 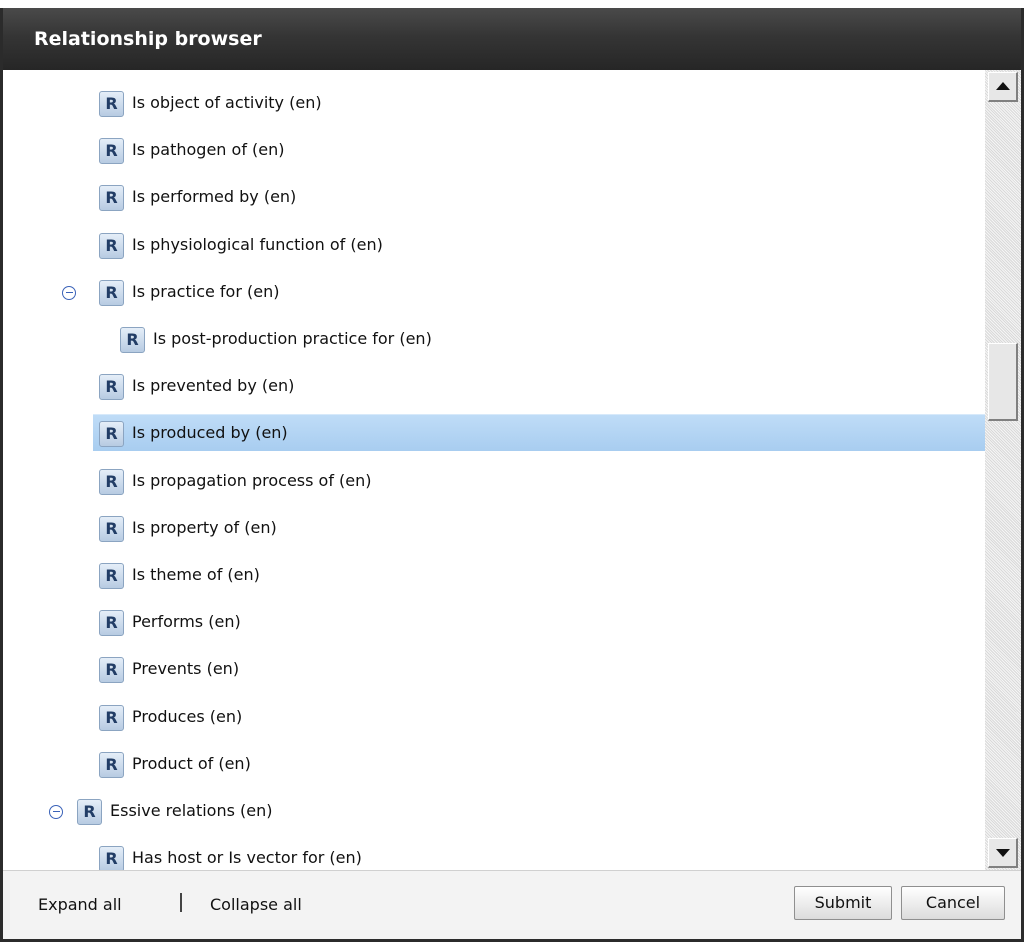 What do you see at coordinates (494, 719) in the screenshot?
I see `tree-row: R Produces (en)` at bounding box center [494, 719].